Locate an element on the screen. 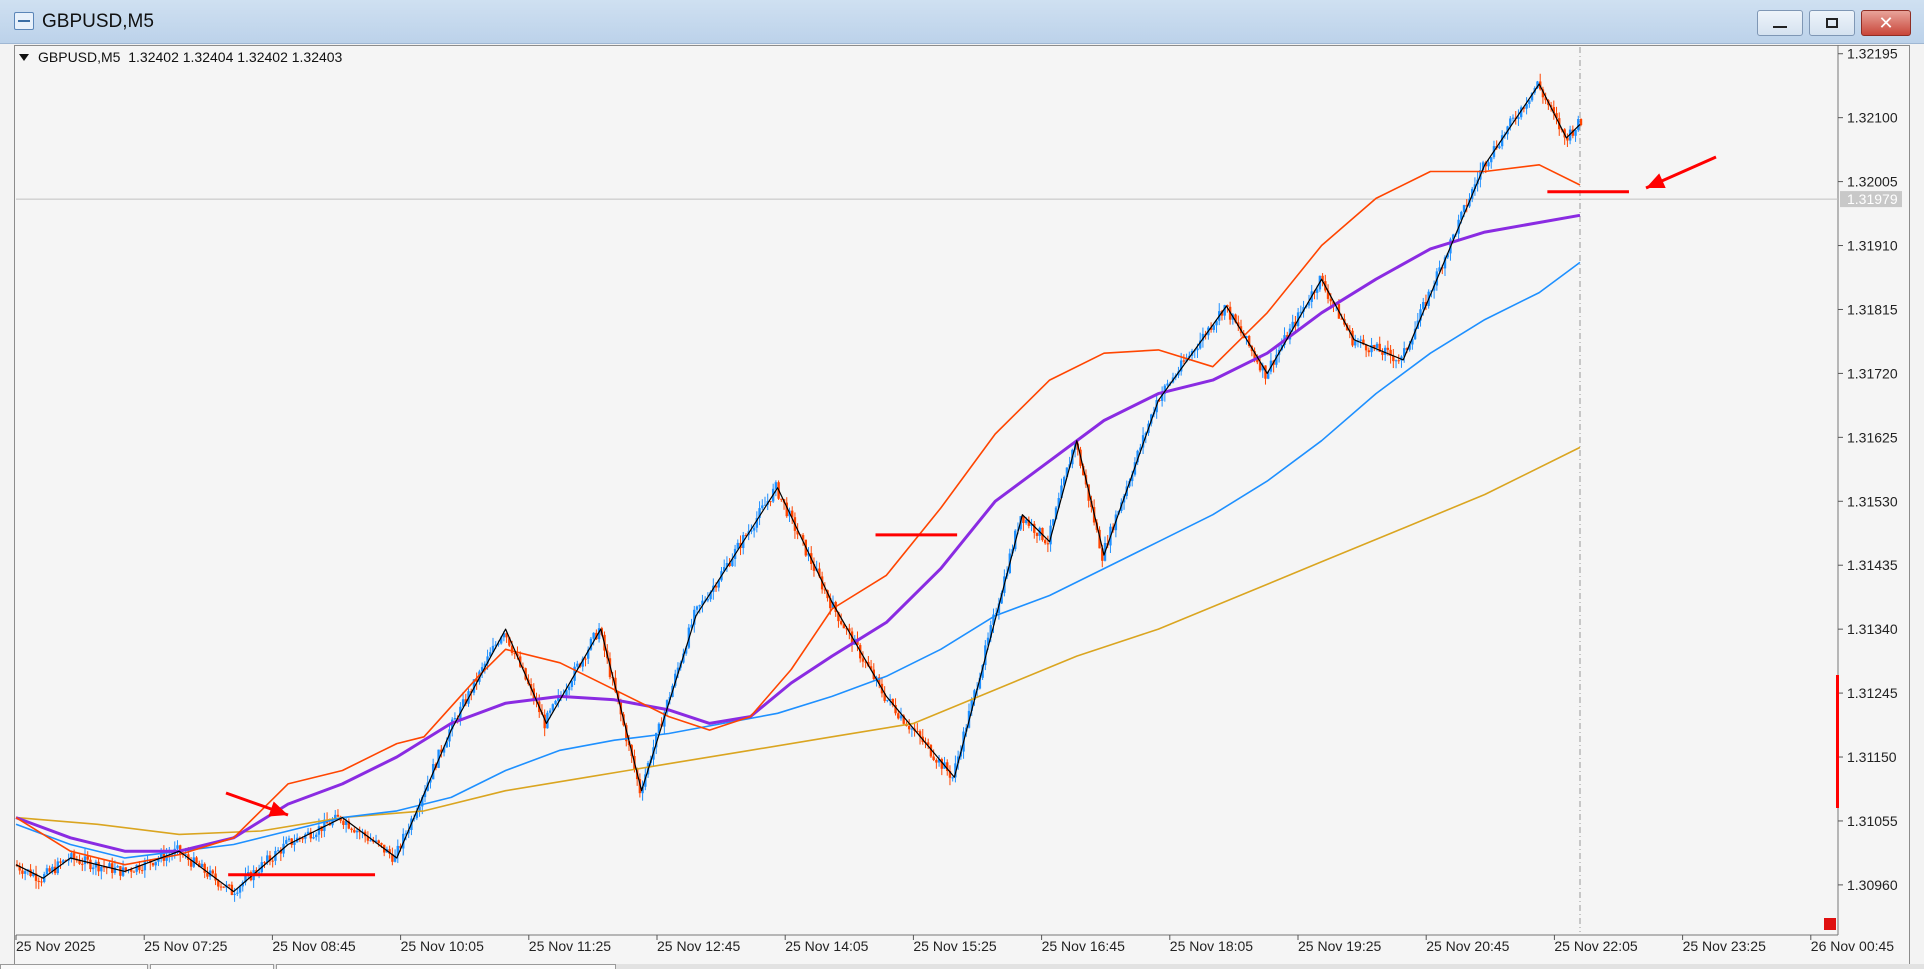  time-tick-label: 26 Nov 00:45 is located at coordinates (1852, 946).